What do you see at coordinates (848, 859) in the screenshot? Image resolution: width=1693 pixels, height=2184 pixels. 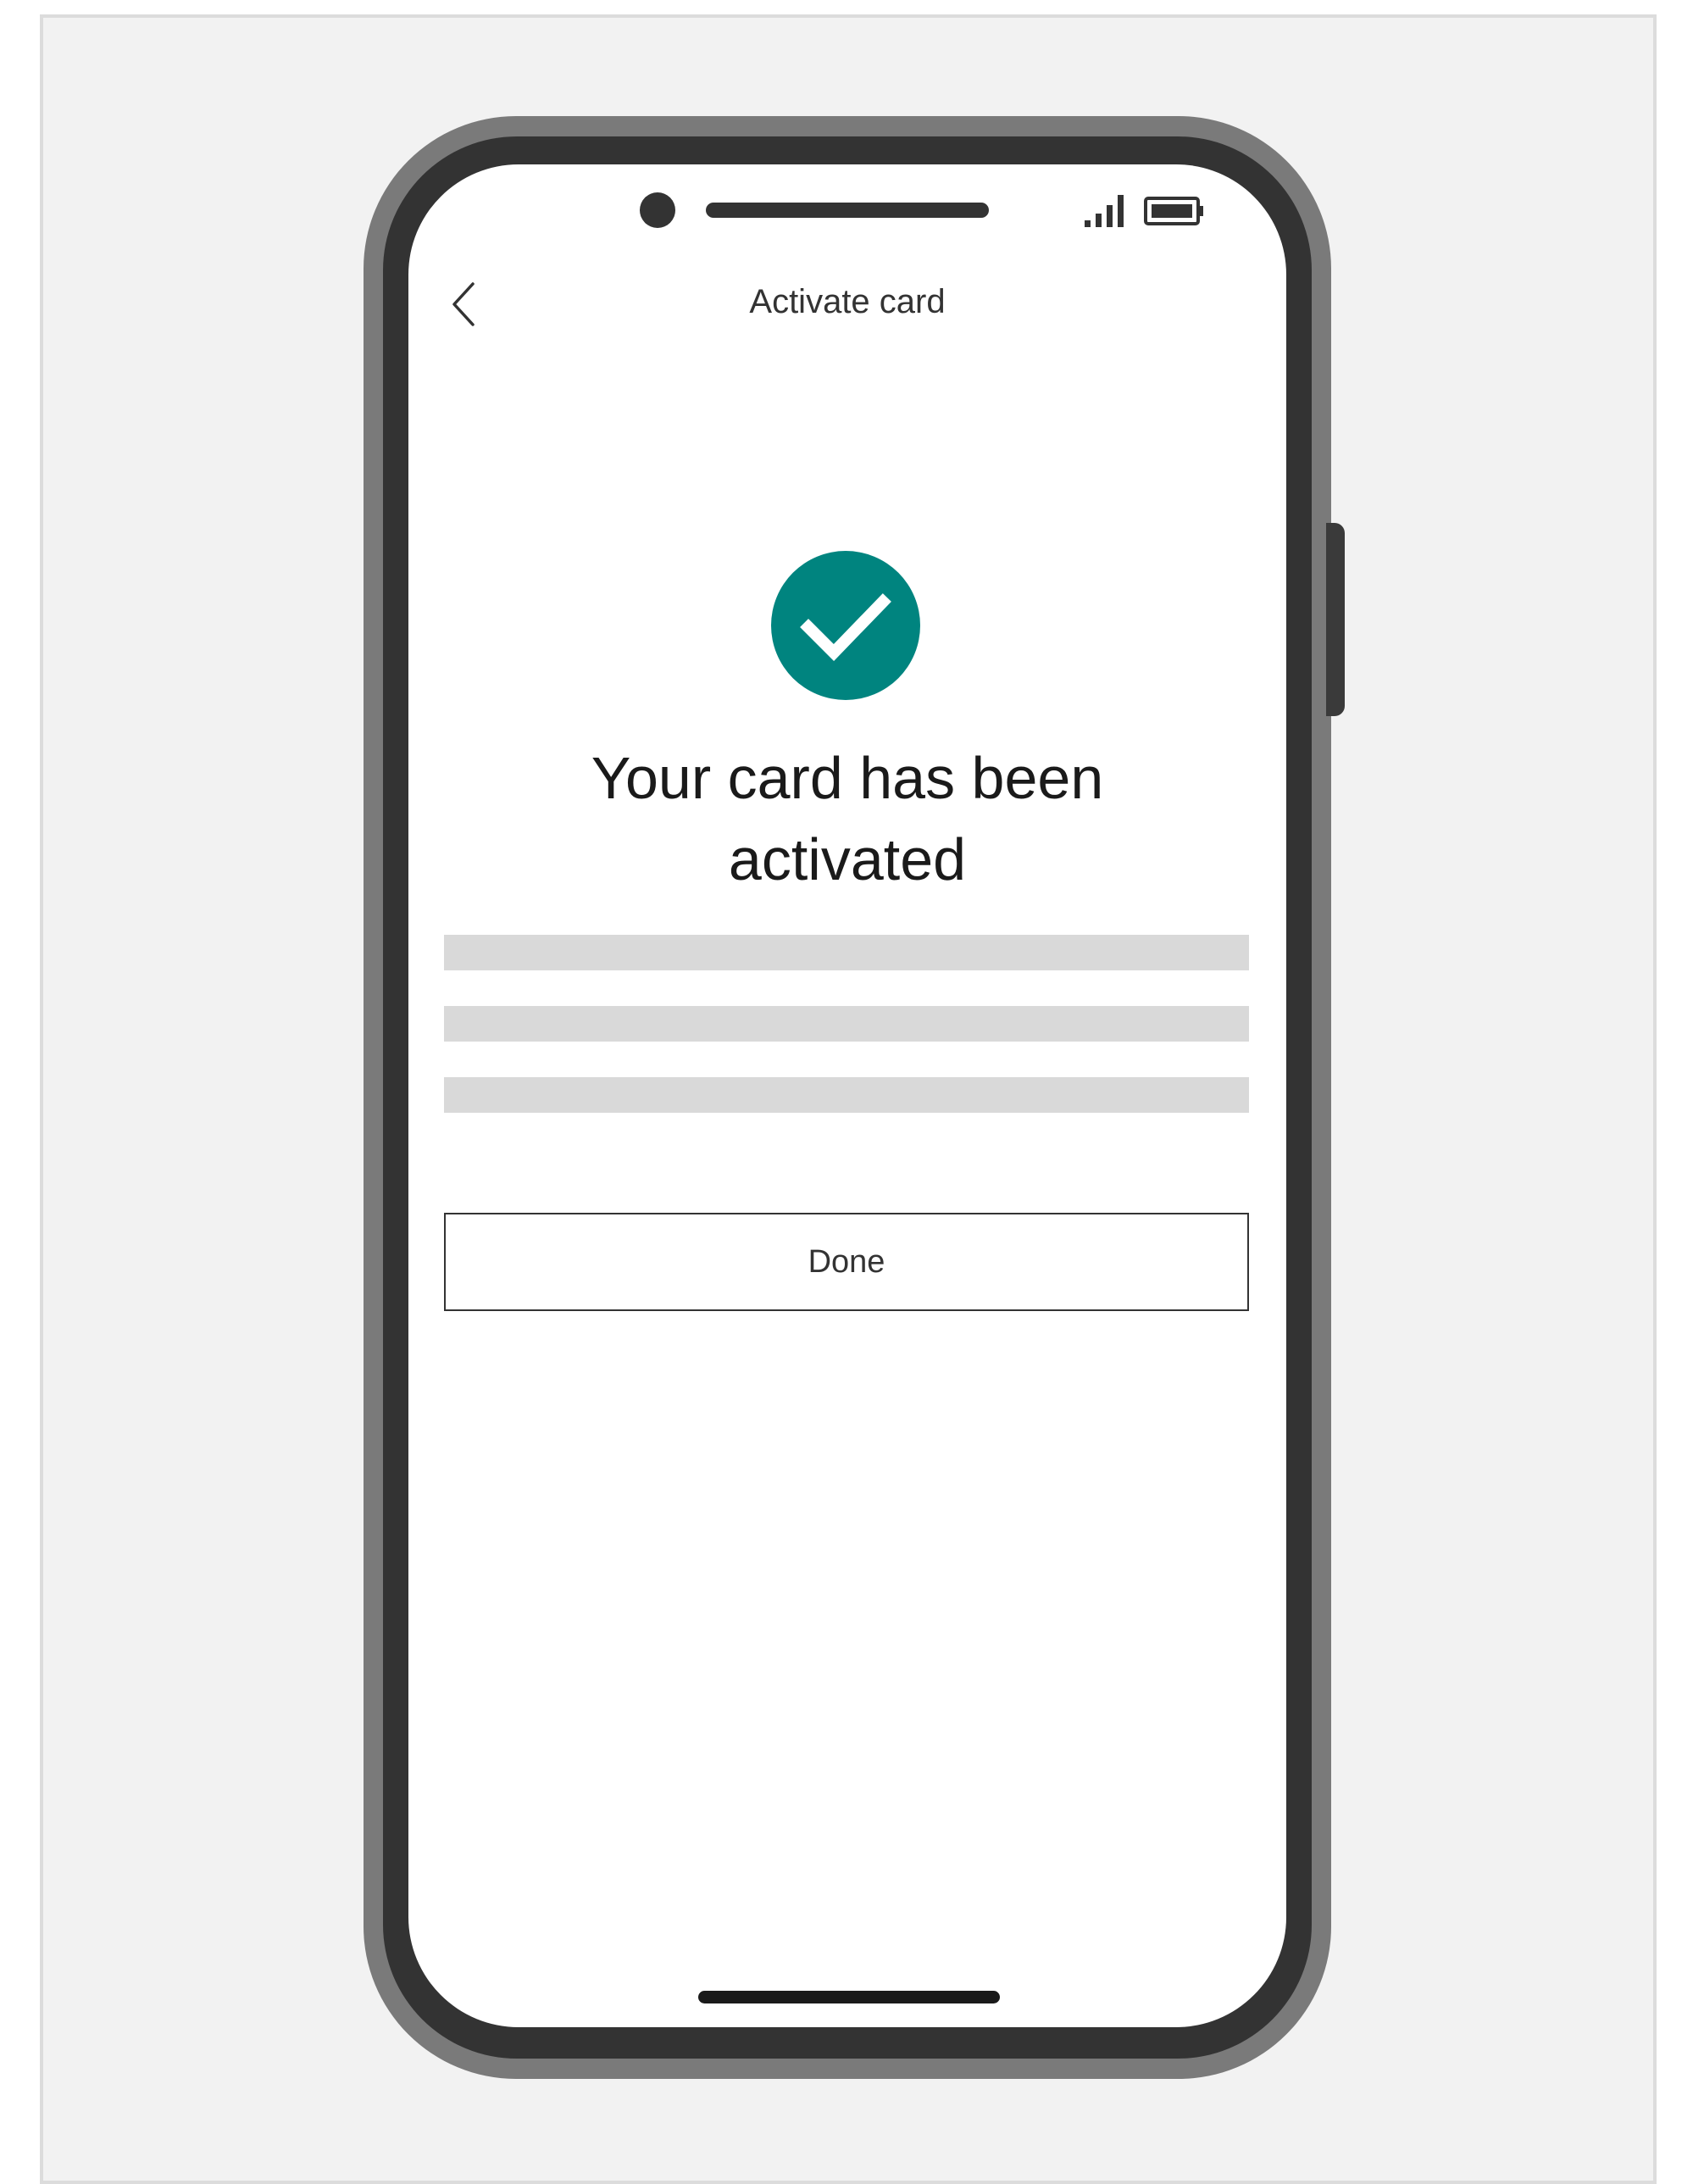 I see `headline-line-2: activated` at bounding box center [848, 859].